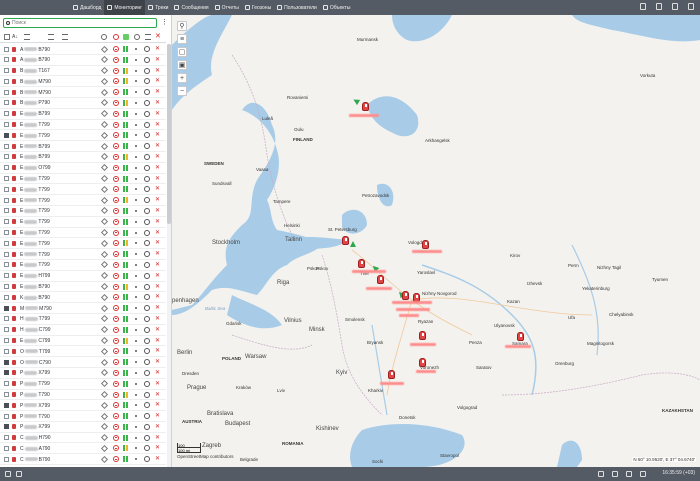 The image size is (700, 481). What do you see at coordinates (337, 7) in the screenshot?
I see `nav-item-7: Объекты` at bounding box center [337, 7].